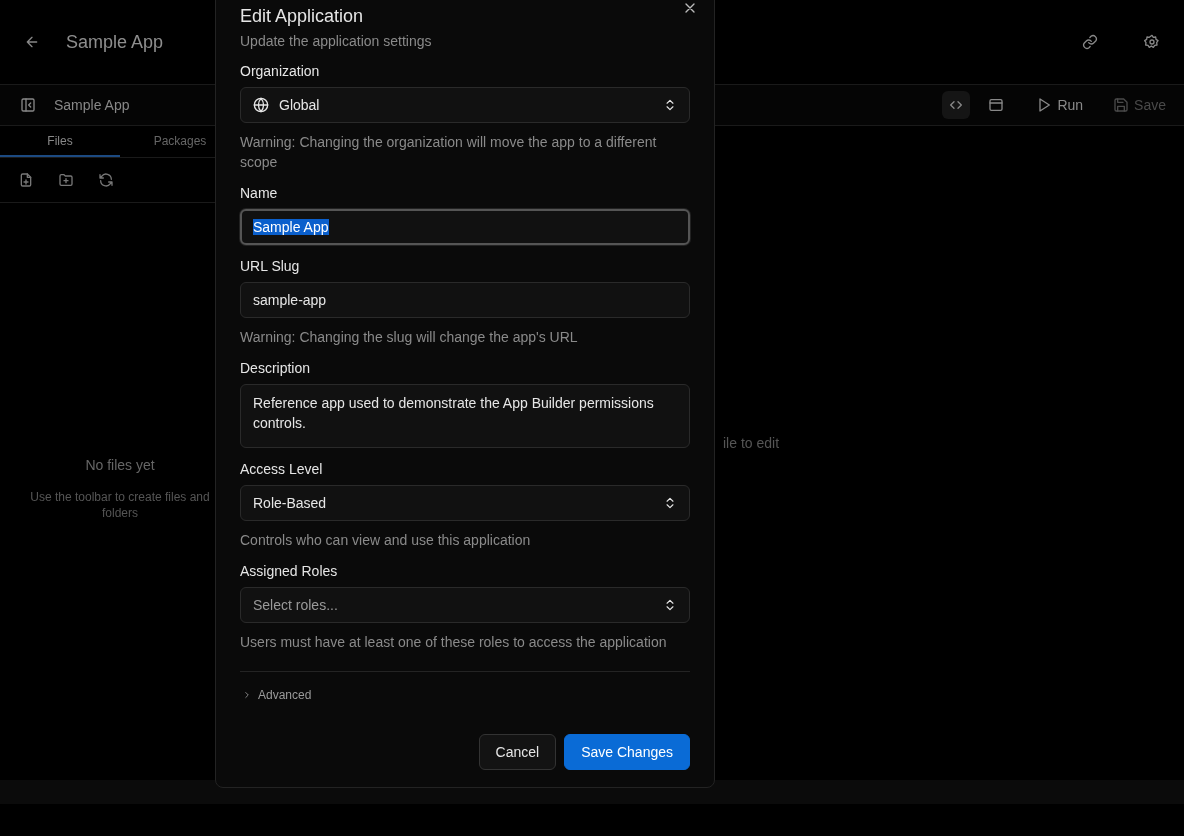 This screenshot has height=836, width=1184. I want to click on editor-hint: ile to edit, so click(751, 443).